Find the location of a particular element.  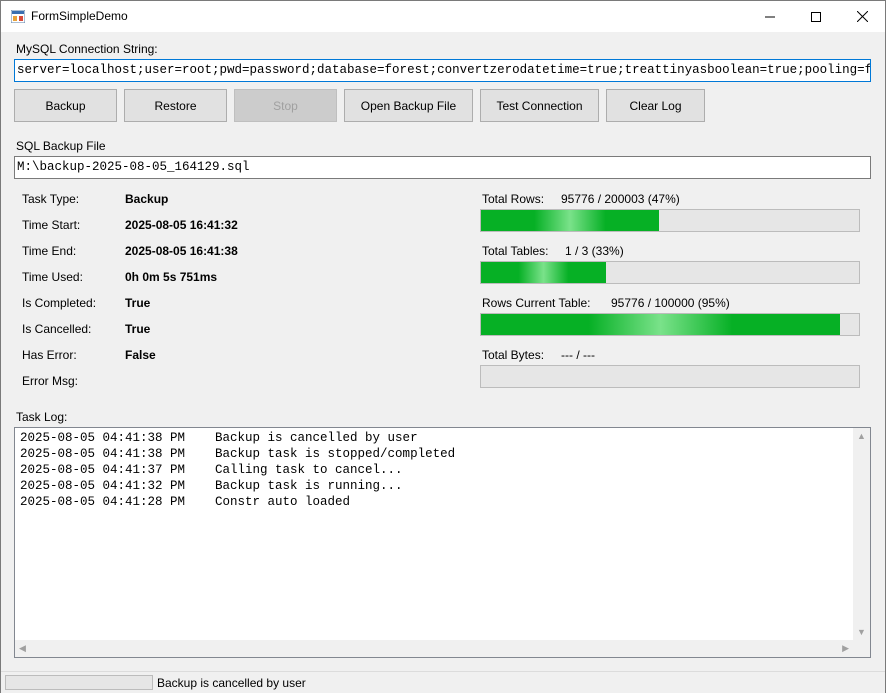

maximize-button is located at coordinates (816, 16).